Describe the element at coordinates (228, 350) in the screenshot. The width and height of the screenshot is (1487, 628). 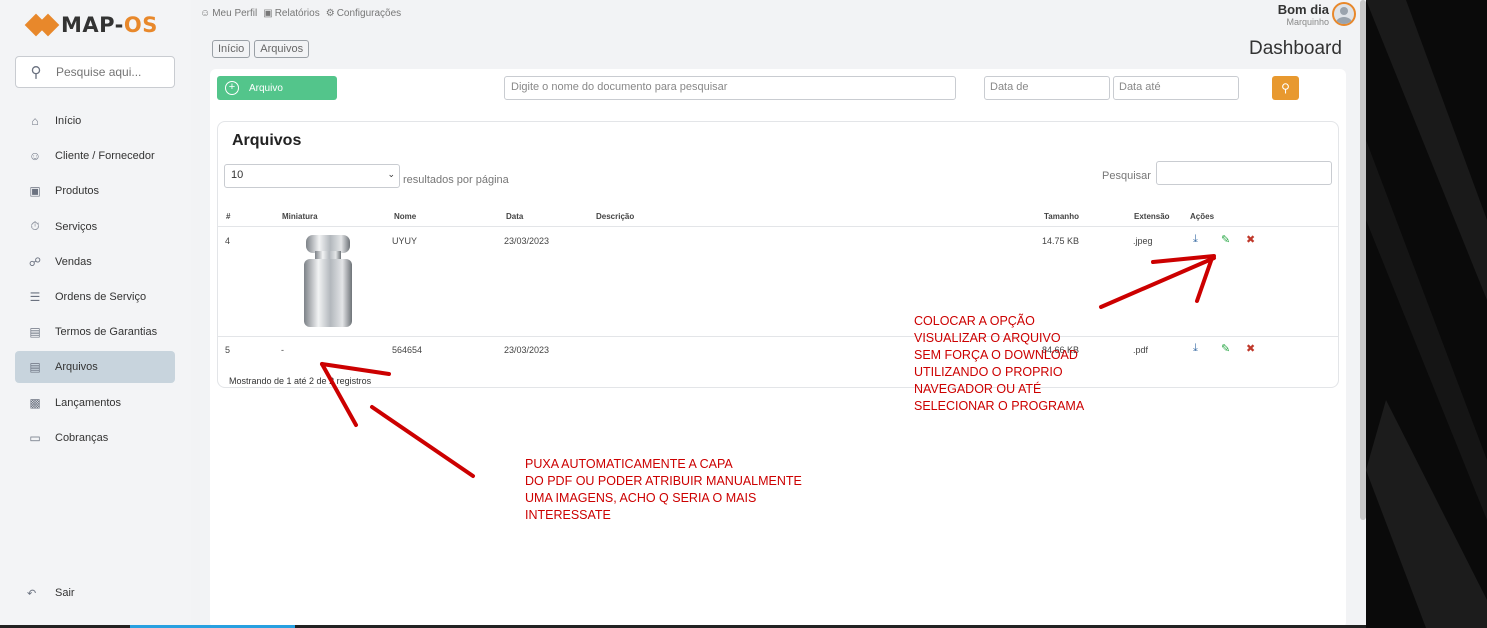
I see `cell-id: 5` at that location.